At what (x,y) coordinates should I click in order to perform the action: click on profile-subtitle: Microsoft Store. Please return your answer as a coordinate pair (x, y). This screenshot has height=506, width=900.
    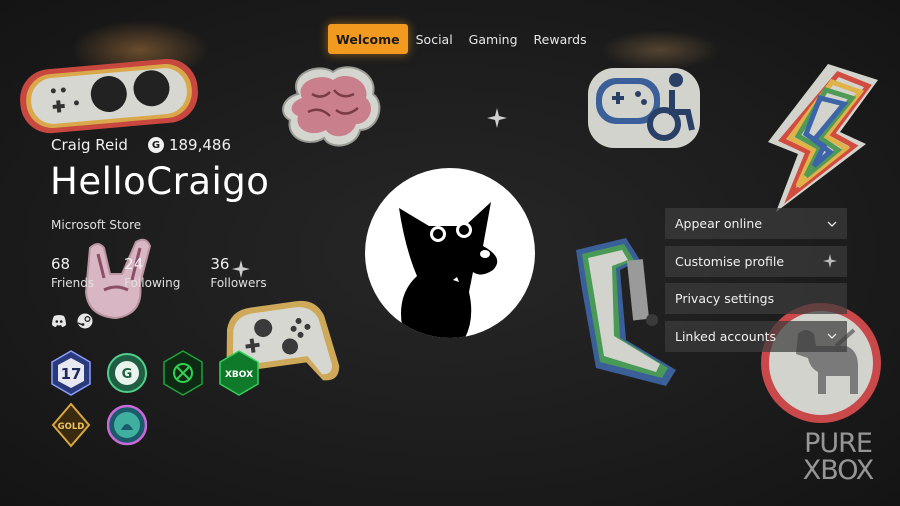
    Looking at the image, I should click on (96, 225).